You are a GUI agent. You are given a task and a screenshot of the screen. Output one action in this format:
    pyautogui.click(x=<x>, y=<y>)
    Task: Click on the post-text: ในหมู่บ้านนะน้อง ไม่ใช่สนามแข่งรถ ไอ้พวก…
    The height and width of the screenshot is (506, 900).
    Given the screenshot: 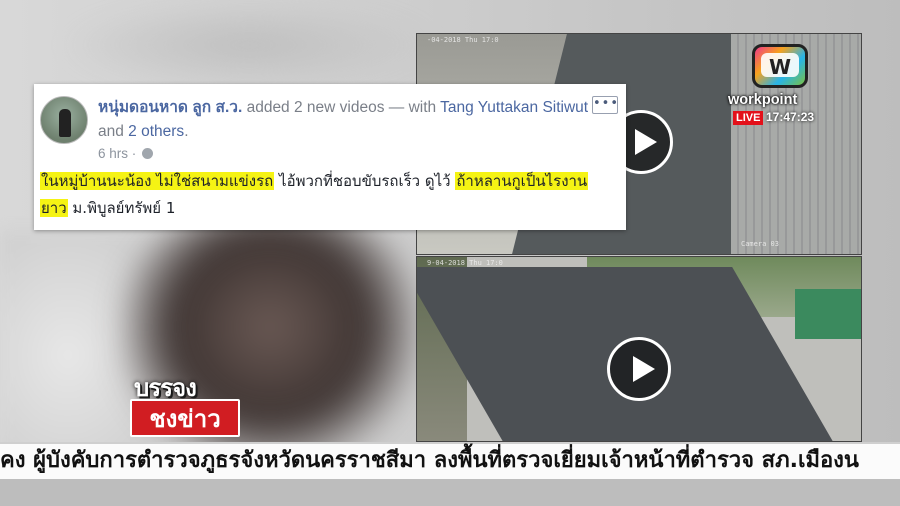 What is the action you would take?
    pyautogui.click(x=330, y=195)
    